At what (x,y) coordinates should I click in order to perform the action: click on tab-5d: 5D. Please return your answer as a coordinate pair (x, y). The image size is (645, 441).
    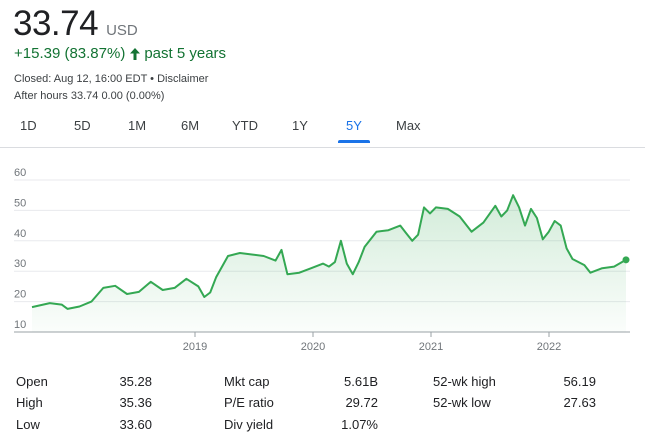
    Looking at the image, I should click on (82, 125).